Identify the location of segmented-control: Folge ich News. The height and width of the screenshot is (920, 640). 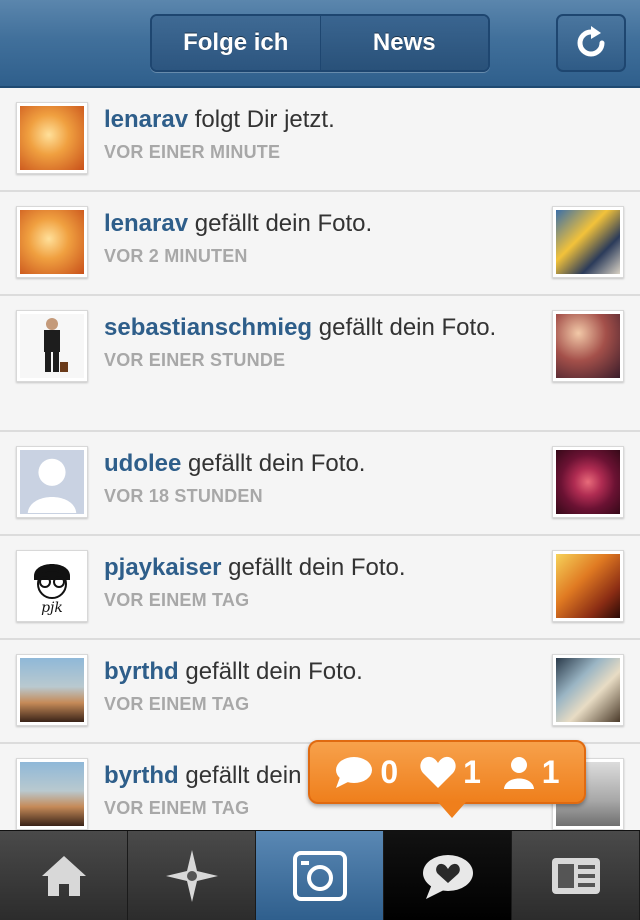
(320, 43).